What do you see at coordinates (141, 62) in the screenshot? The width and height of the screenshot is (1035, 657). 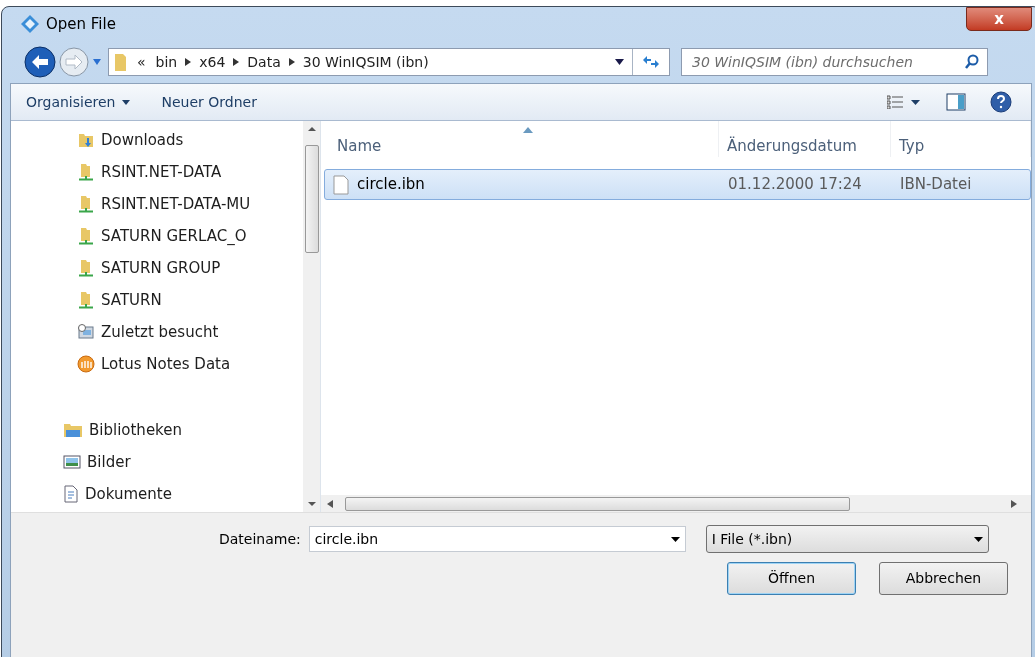 I see `overflow-chevron: «` at bounding box center [141, 62].